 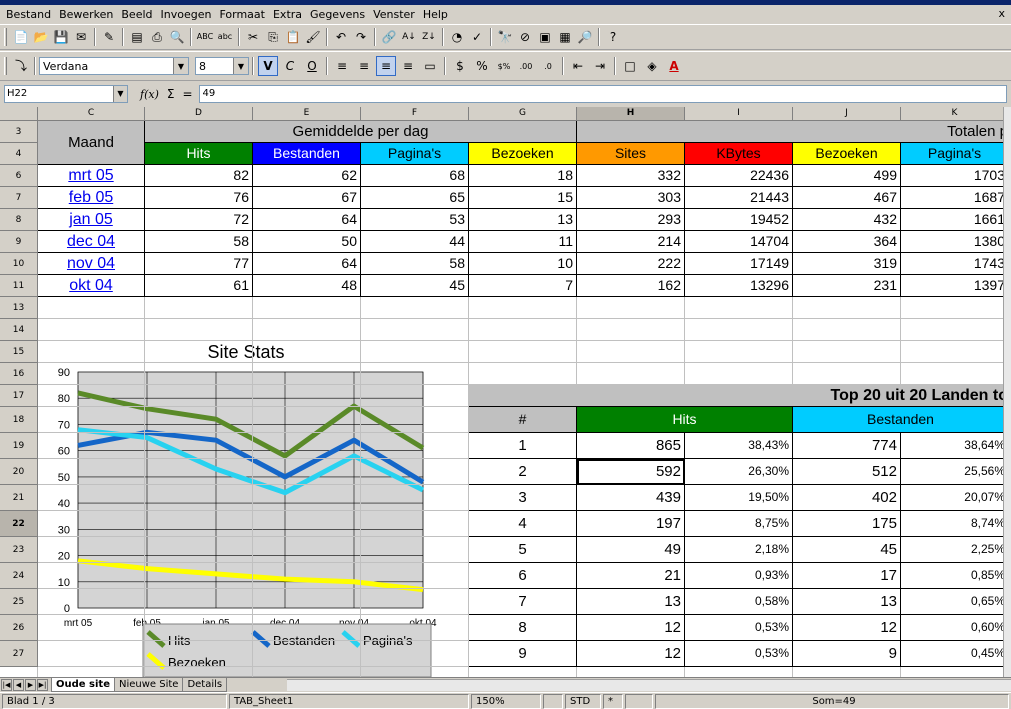 I want to click on top20-bestanden: 13, so click(x=847, y=602).